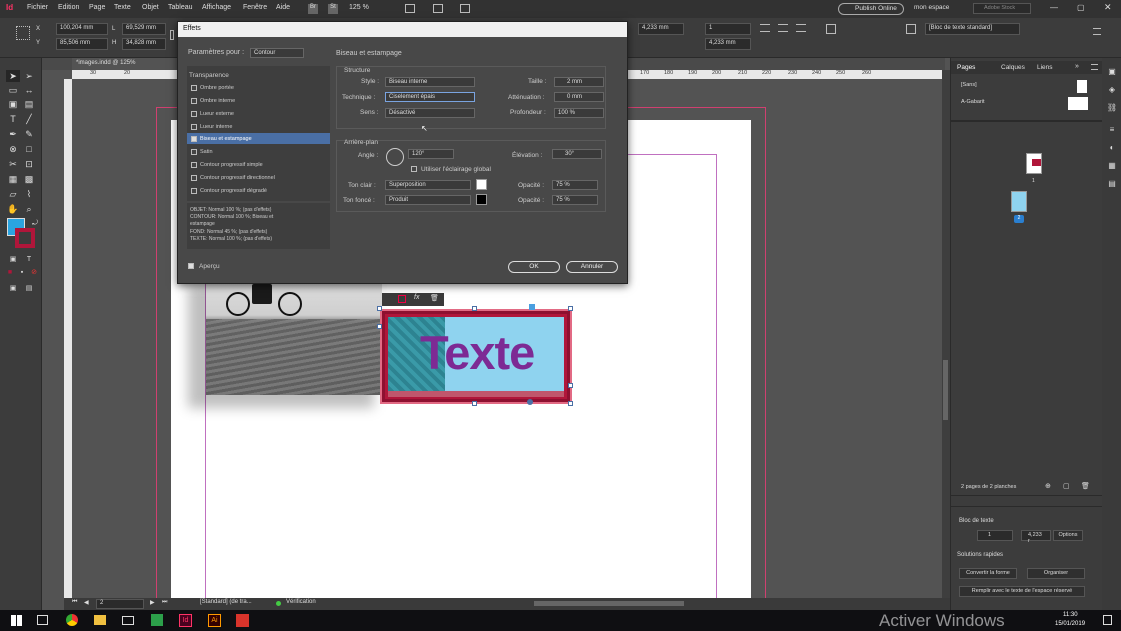 Image resolution: width=1121 pixels, height=631 pixels. Describe the element at coordinates (609, 603) in the screenshot. I see `horizontal-scroll-thumb` at that location.